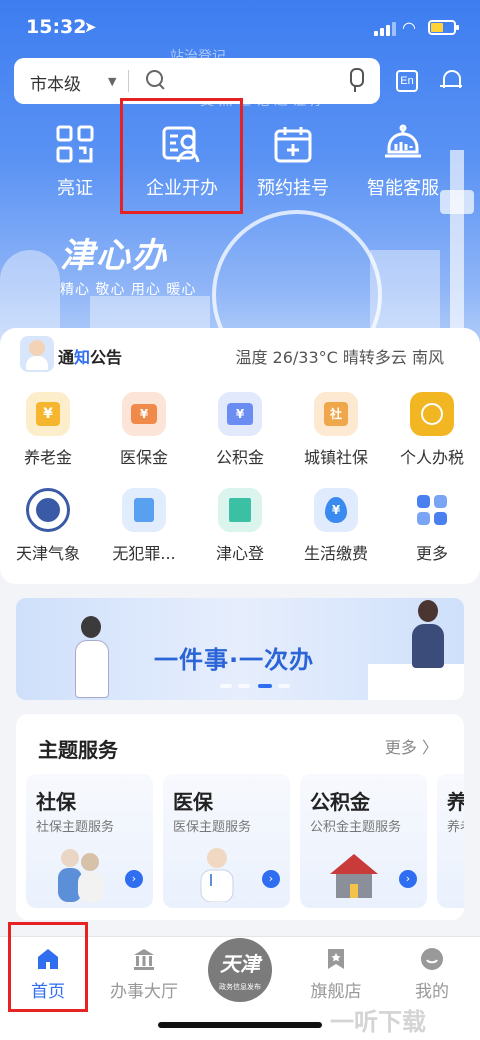  Describe the element at coordinates (239, 553) in the screenshot. I see `service-label: 津心登` at that location.